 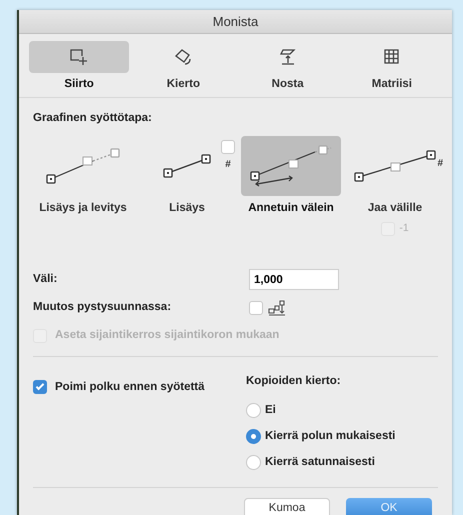 What do you see at coordinates (183, 67) in the screenshot?
I see `tab: Kierto` at bounding box center [183, 67].